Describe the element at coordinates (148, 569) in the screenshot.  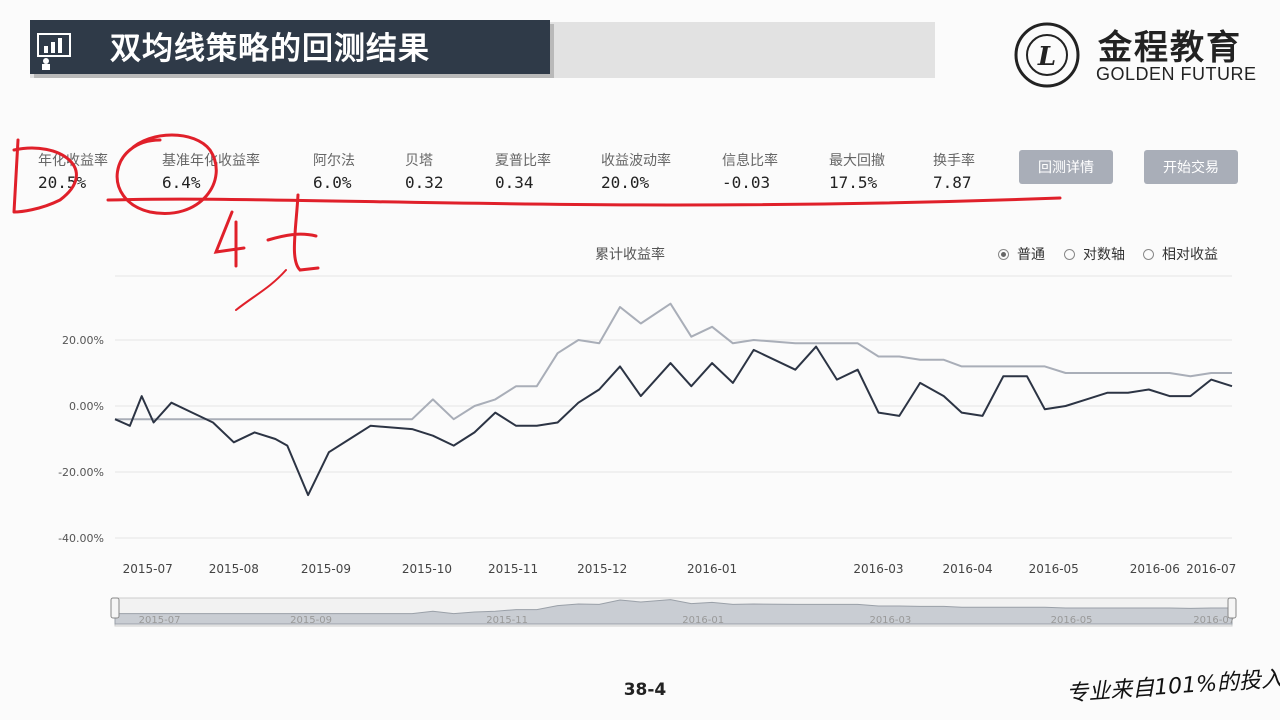
I see `x-tick-label: 2015-07` at that location.